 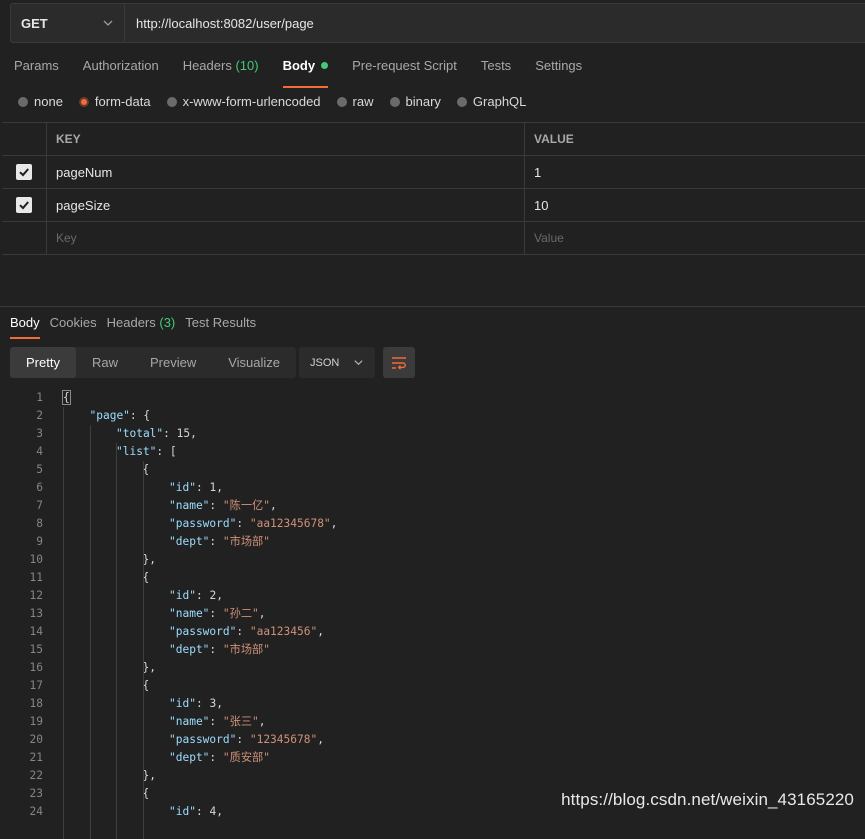 I want to click on format-label: JSON, so click(x=325, y=362).